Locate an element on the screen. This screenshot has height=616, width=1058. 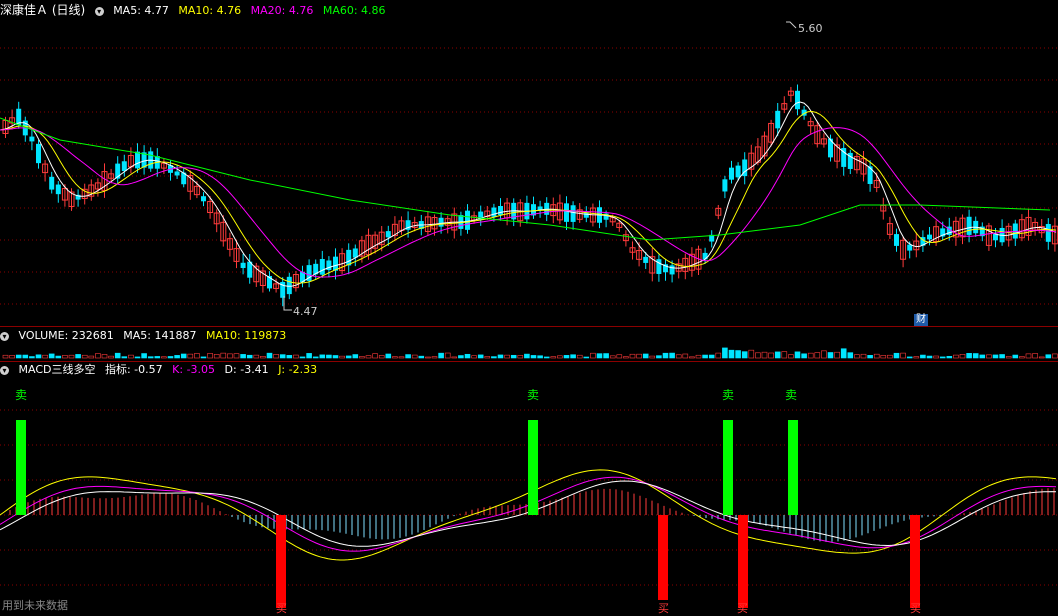
buy-signal-label: 买 is located at coordinates (915, 608).